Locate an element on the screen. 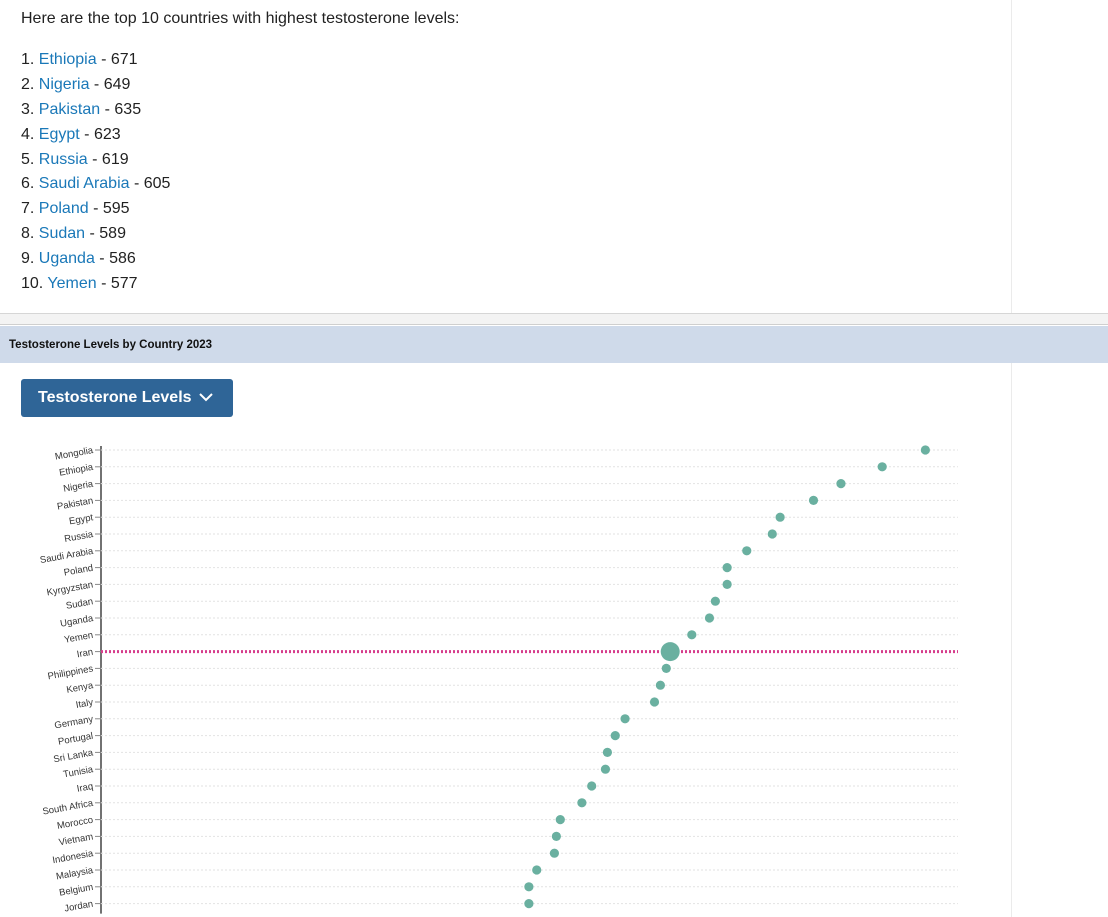 The image size is (1108, 917). y-tick-label: Morocco is located at coordinates (75, 823).